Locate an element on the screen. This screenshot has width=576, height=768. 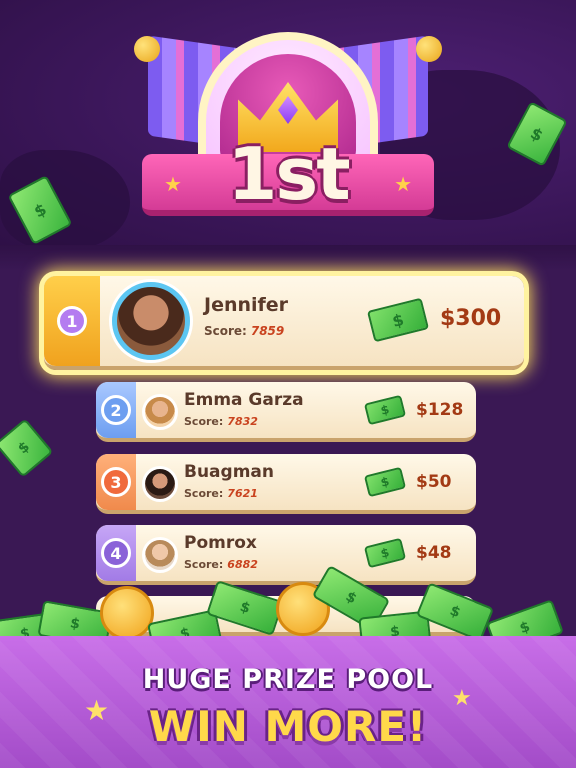
player-name: Pomrox is located at coordinates (220, 543).